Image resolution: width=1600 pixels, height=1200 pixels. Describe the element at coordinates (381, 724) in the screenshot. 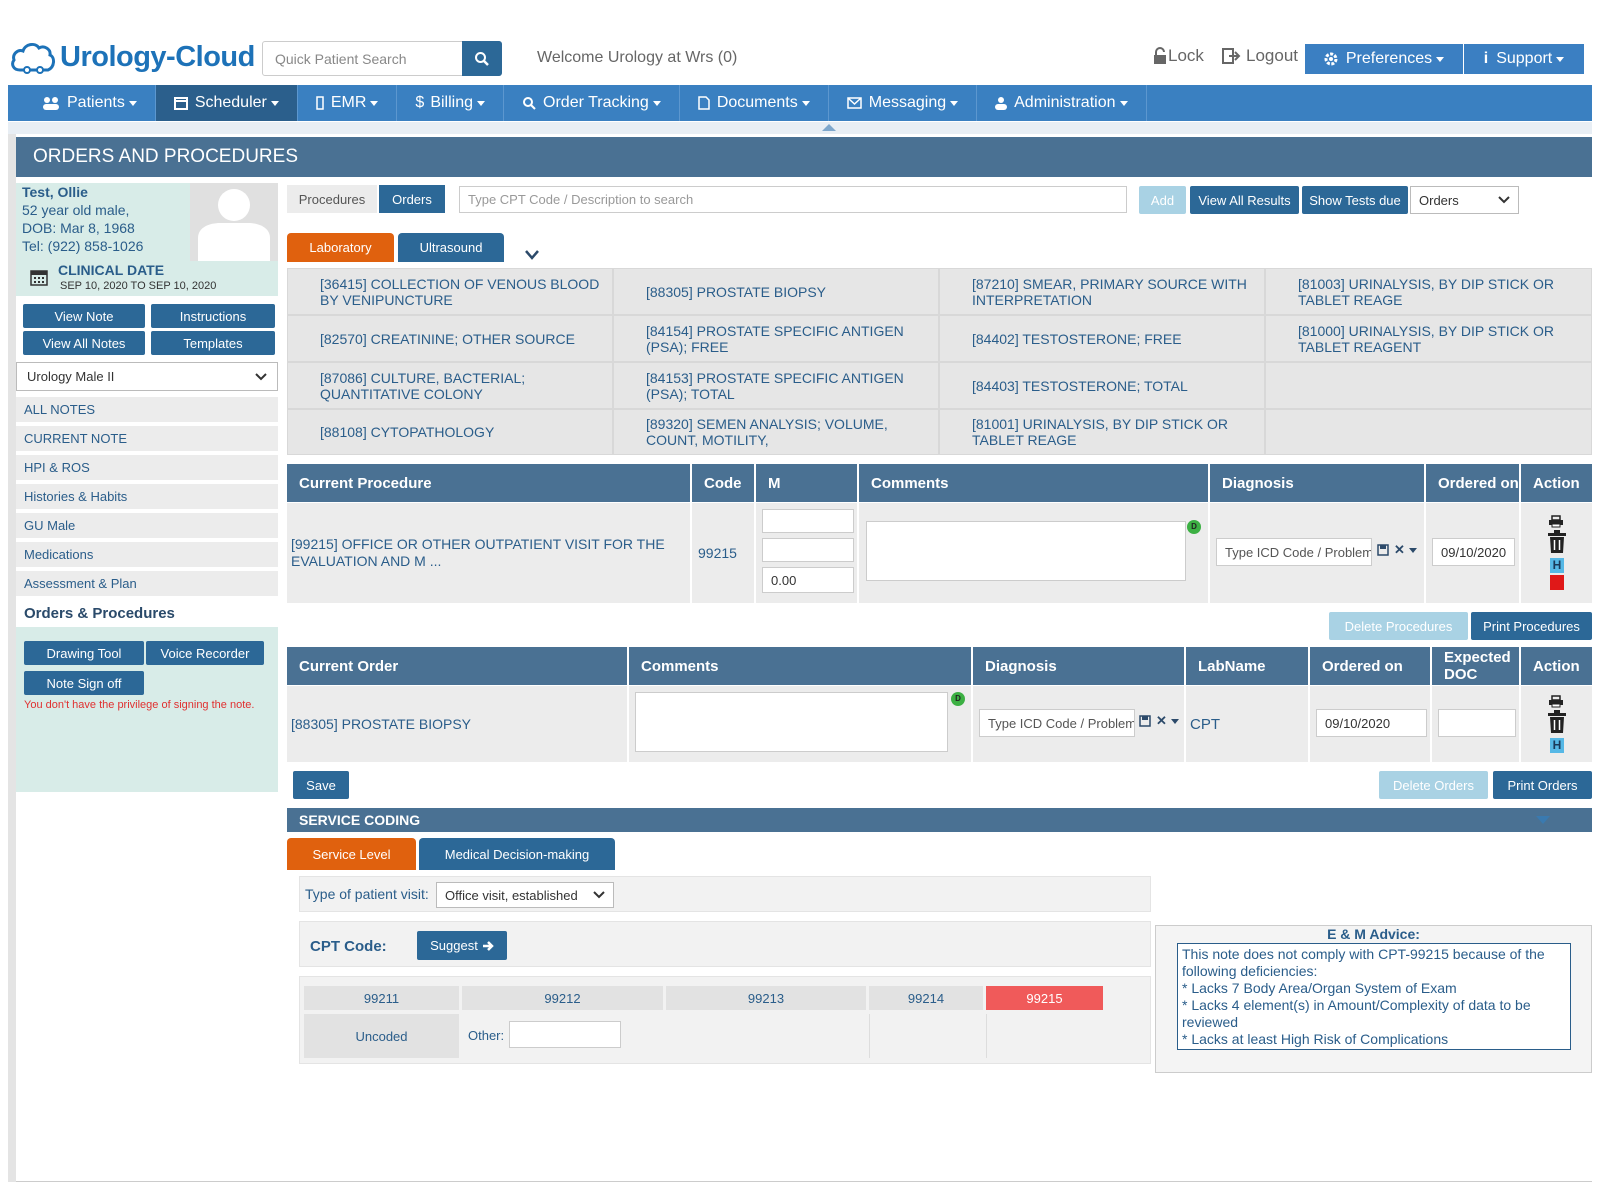

I see `order-name-link: [88305] PROSTATE BIOPSY` at that location.